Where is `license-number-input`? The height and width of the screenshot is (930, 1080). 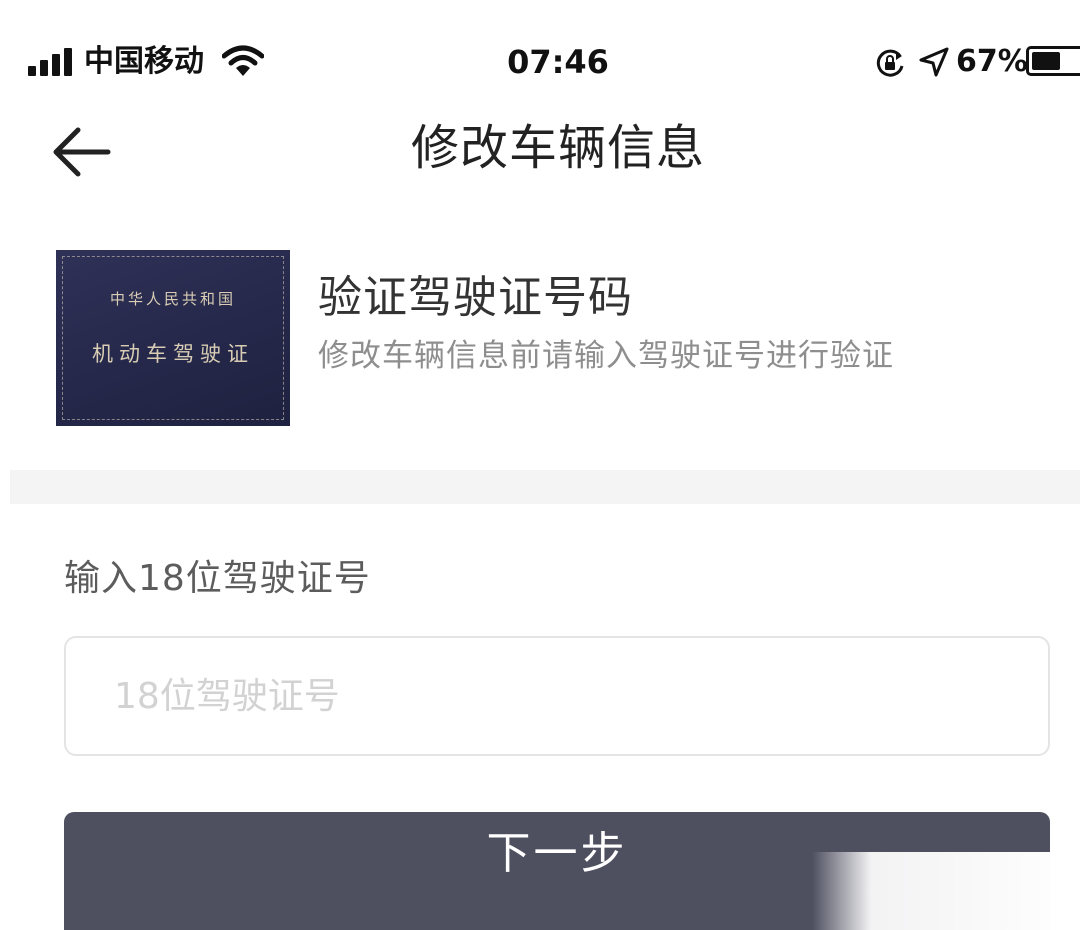 license-number-input is located at coordinates (557, 696).